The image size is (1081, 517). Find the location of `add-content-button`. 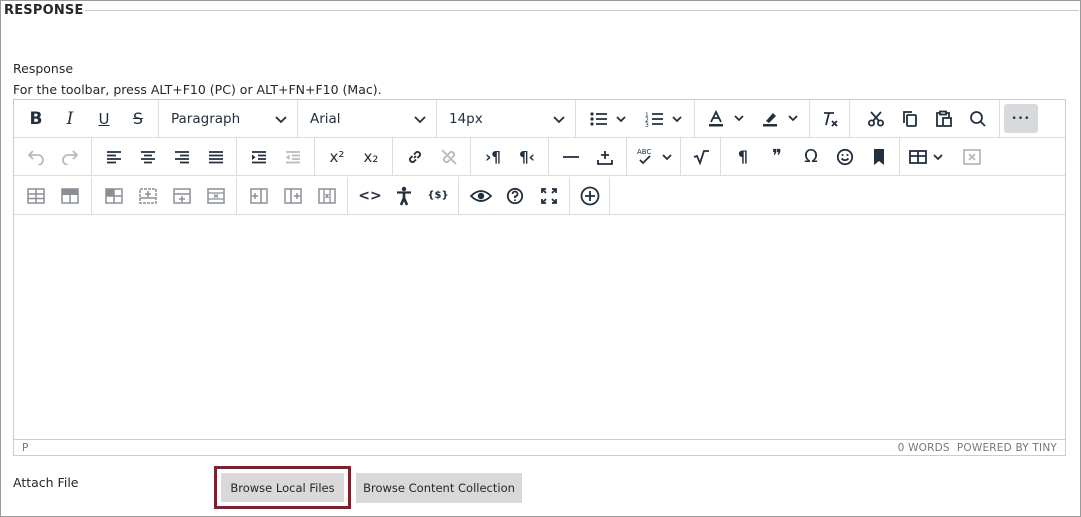

add-content-button is located at coordinates (590, 195).